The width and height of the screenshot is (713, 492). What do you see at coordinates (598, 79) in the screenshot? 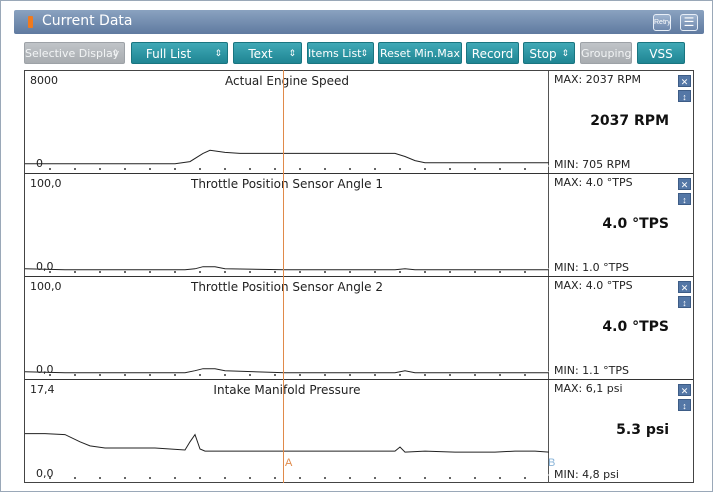
I see `max-value: MAX: 2037 RPM` at bounding box center [598, 79].